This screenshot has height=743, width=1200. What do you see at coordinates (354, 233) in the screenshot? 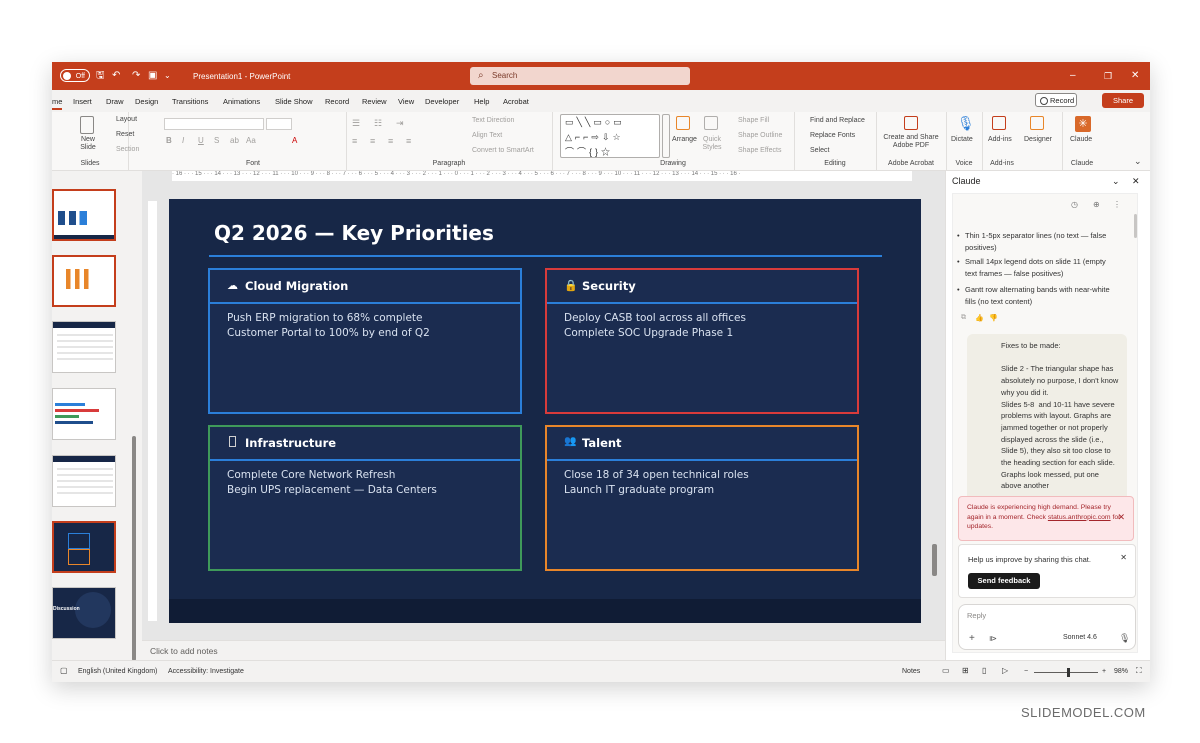
I see `slide-title: Q2 2026 — Key Priorities` at bounding box center [354, 233].